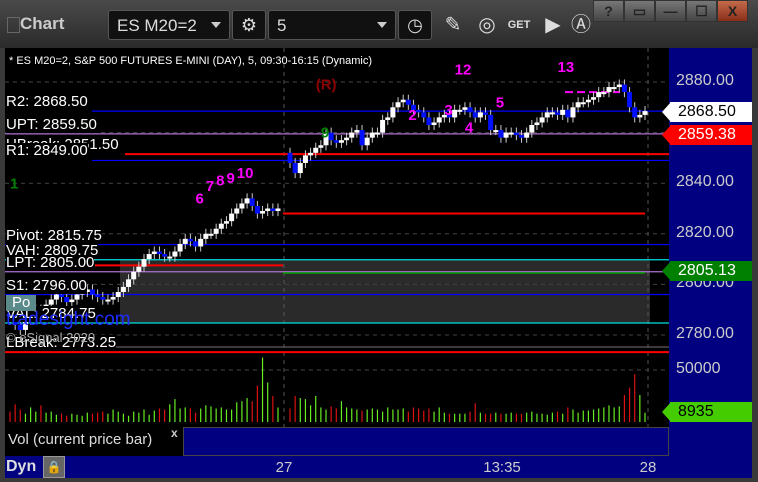 The image size is (758, 482). I want to click on gear-icon: ⚙, so click(249, 25).